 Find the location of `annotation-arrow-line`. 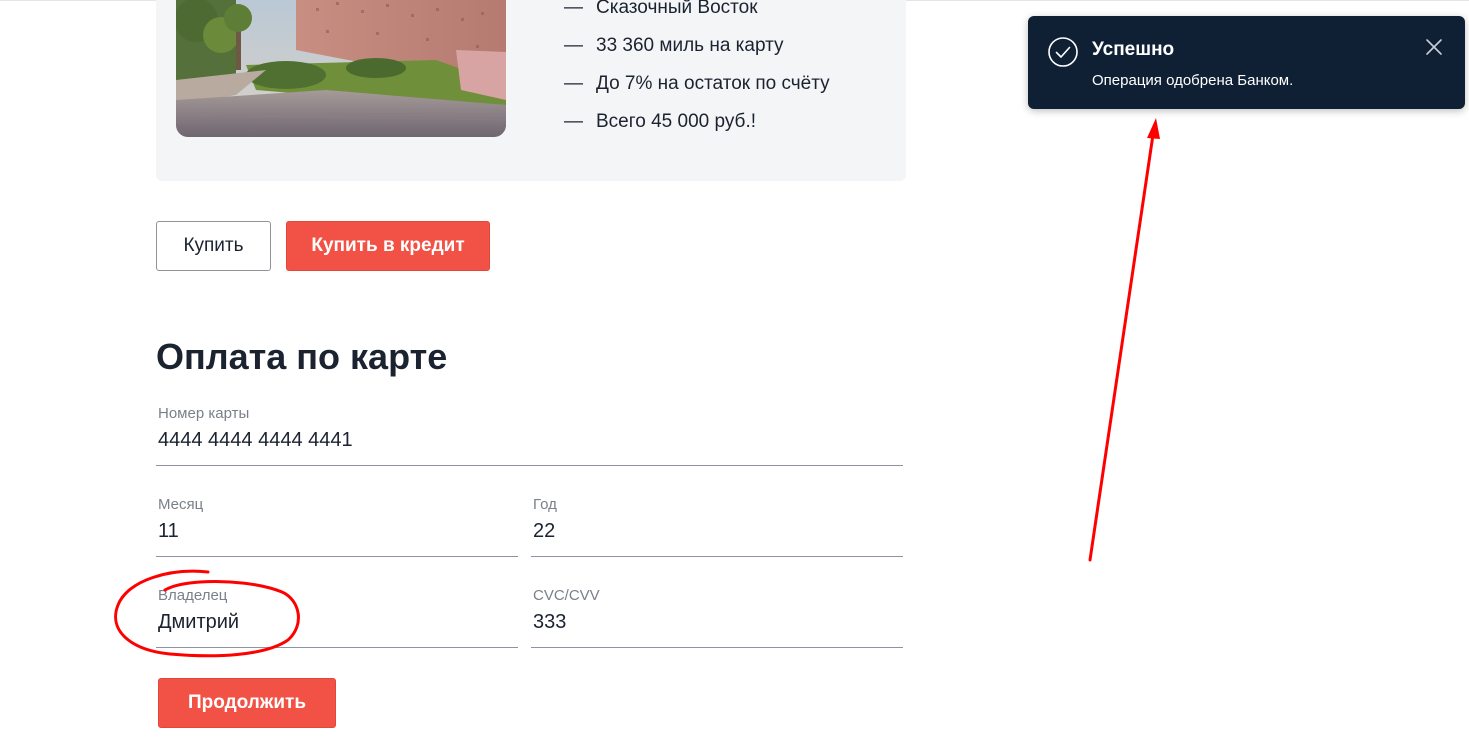

annotation-arrow-line is located at coordinates (1122, 344).